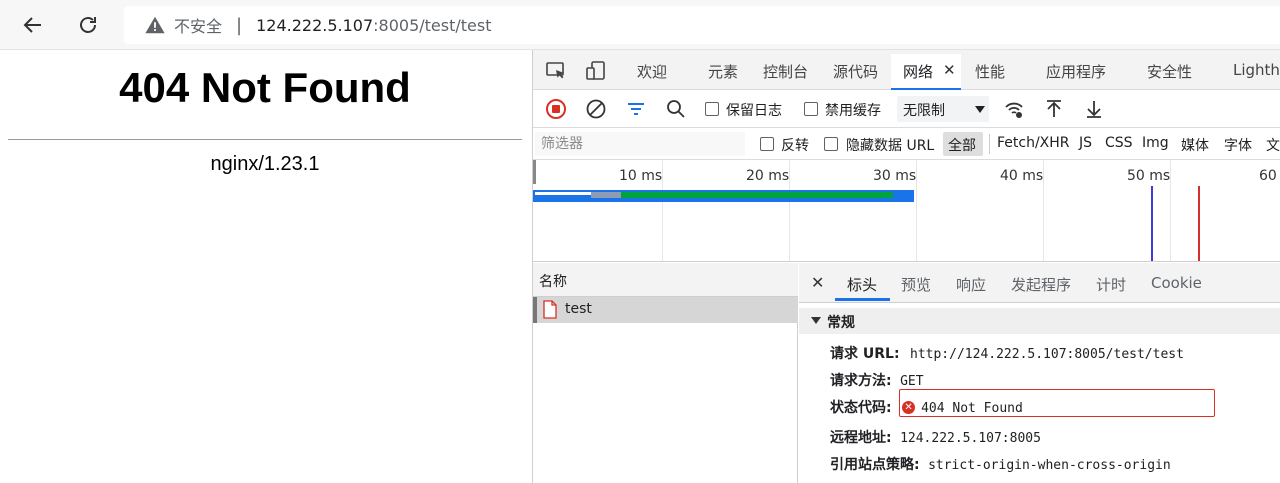  Describe the element at coordinates (862, 284) in the screenshot. I see `tab-headers: 标头` at that location.